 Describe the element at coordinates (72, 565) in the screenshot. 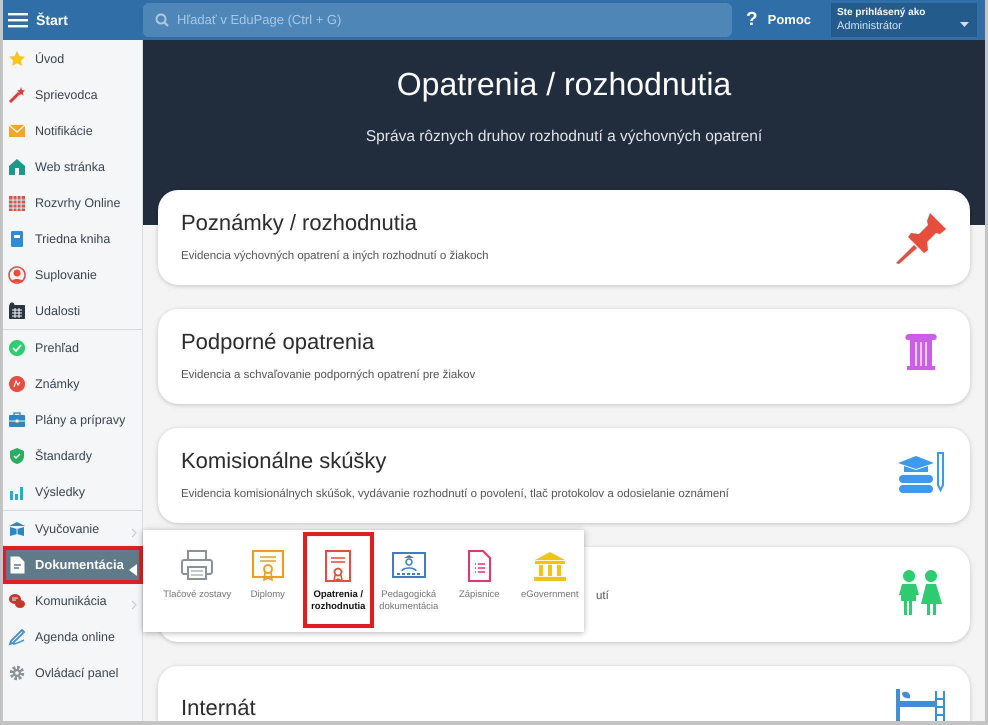

I see `sidebar-item: Dokumentácia` at that location.